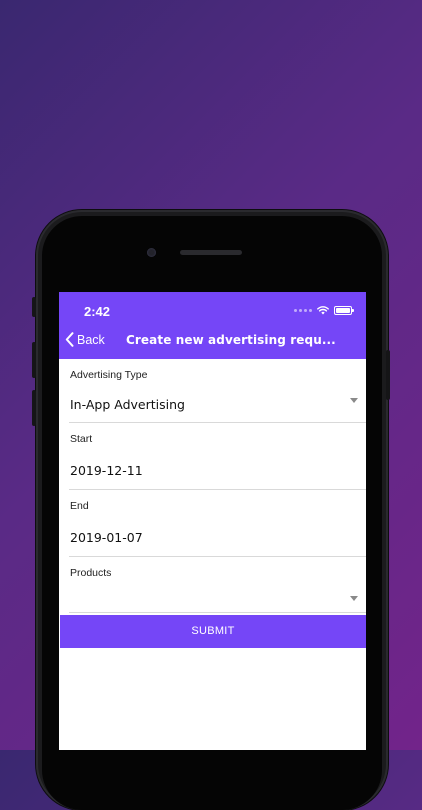  Describe the element at coordinates (344, 310) in the screenshot. I see `battery-icon` at that location.